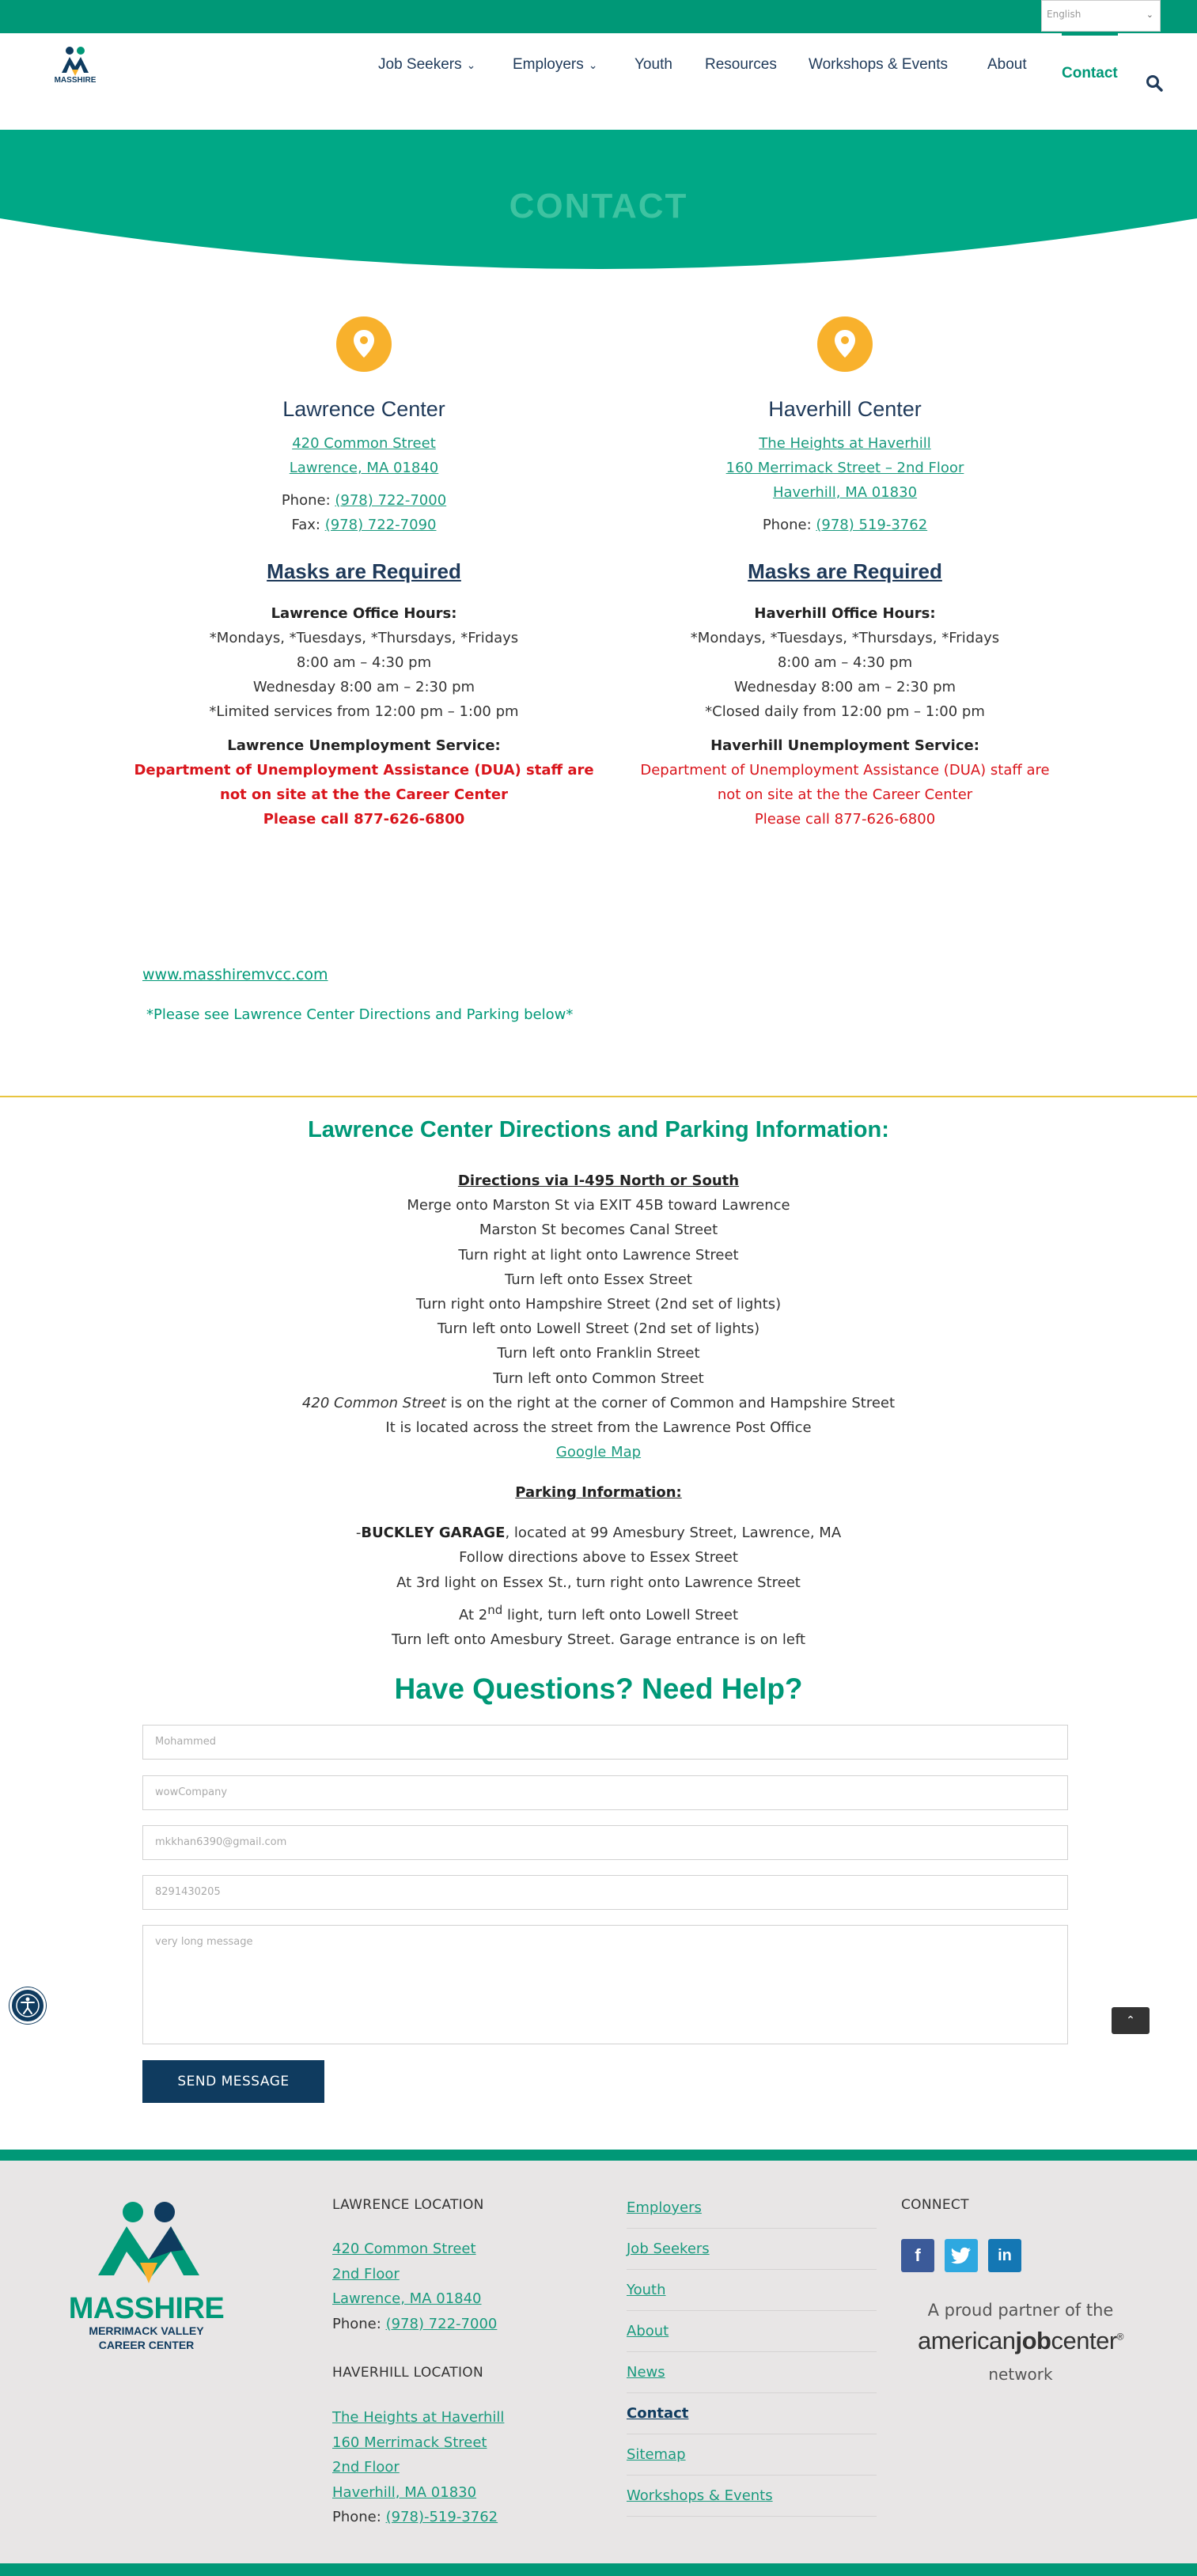 The height and width of the screenshot is (2576, 1197). Describe the element at coordinates (752, 2290) in the screenshot. I see `footer-nav-youth: Youth` at that location.